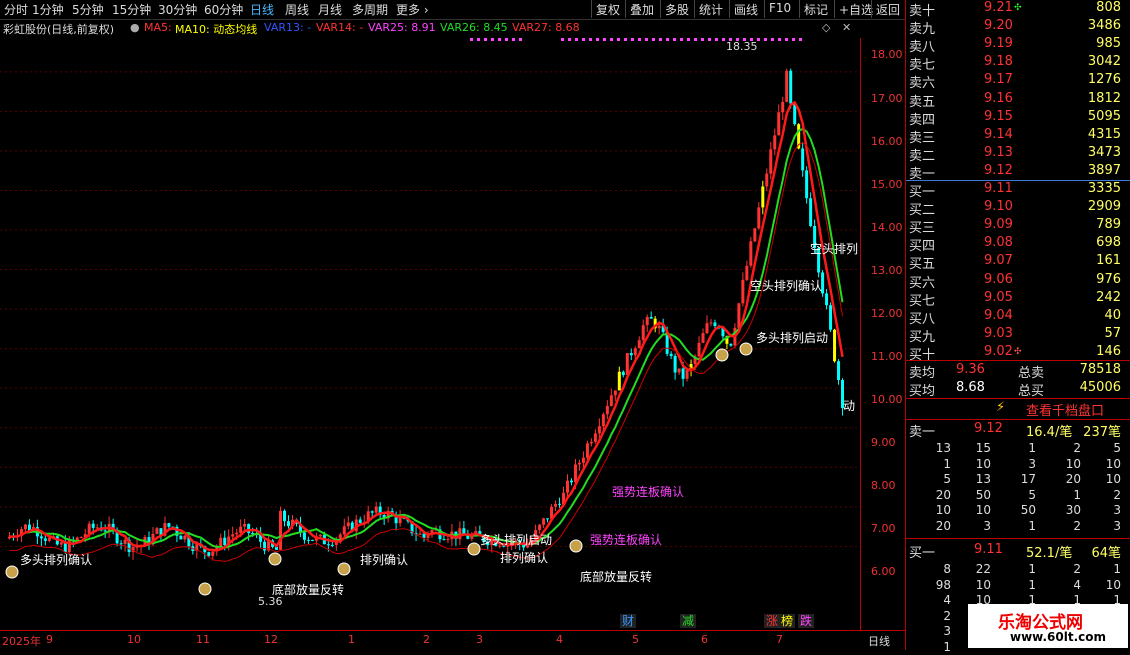 This screenshot has width=1130, height=655. What do you see at coordinates (887, 356) in the screenshot?
I see `y-tick: 11.00` at bounding box center [887, 356].